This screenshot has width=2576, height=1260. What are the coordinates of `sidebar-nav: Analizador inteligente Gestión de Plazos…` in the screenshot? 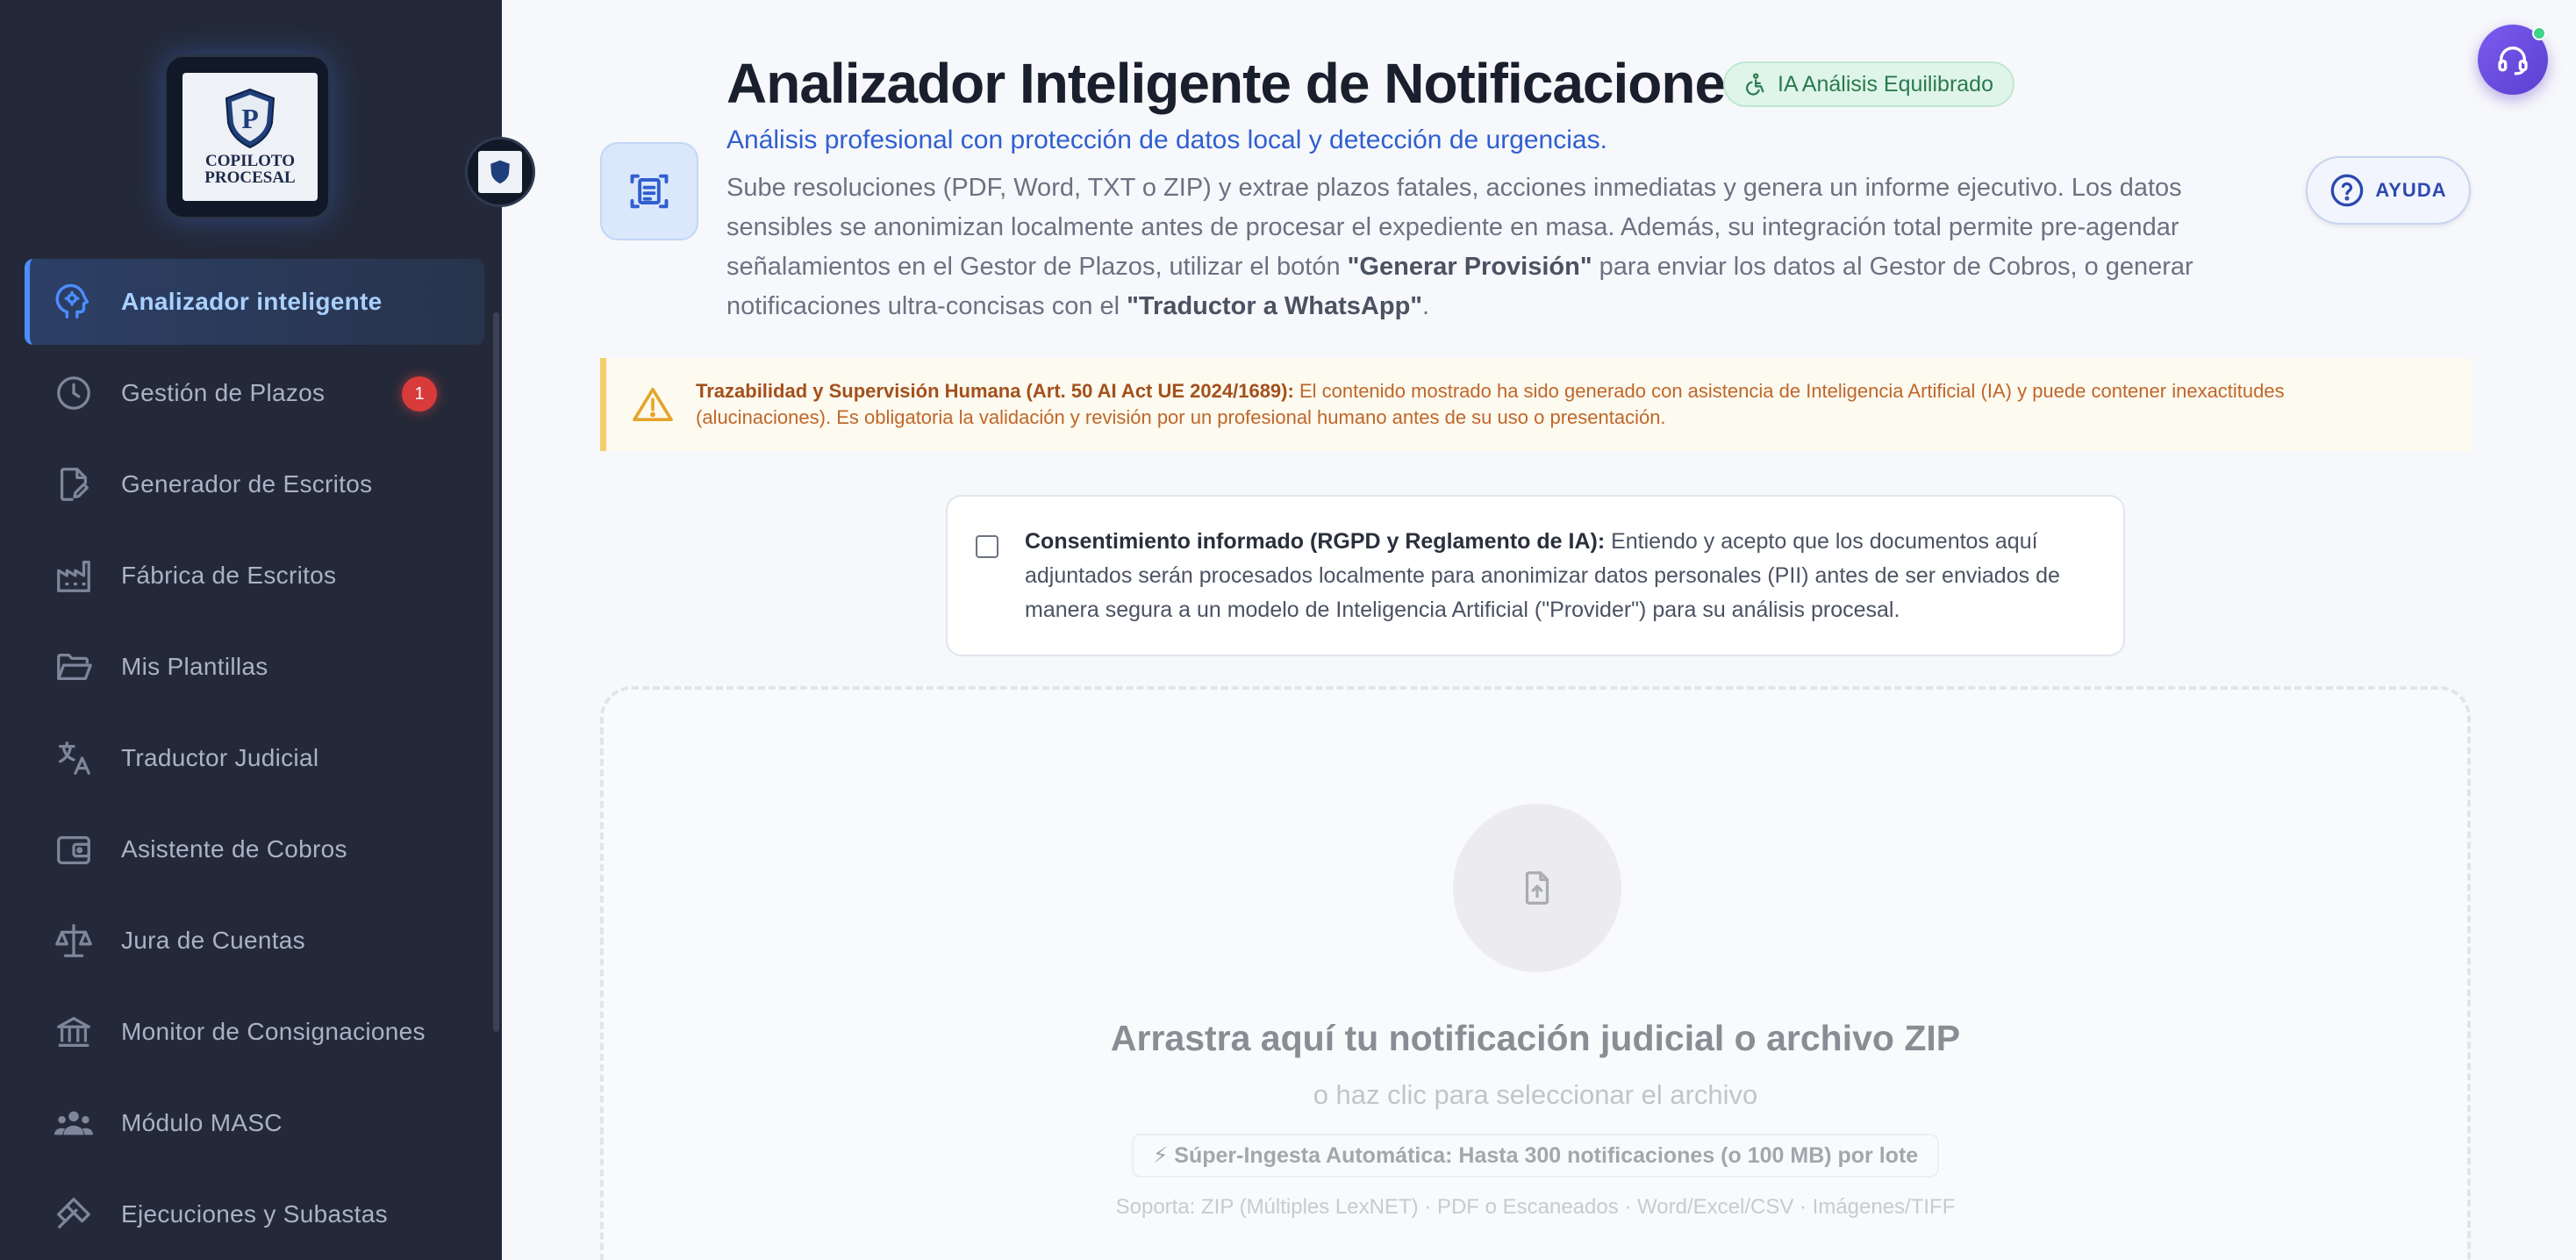 It's located at (254, 759).